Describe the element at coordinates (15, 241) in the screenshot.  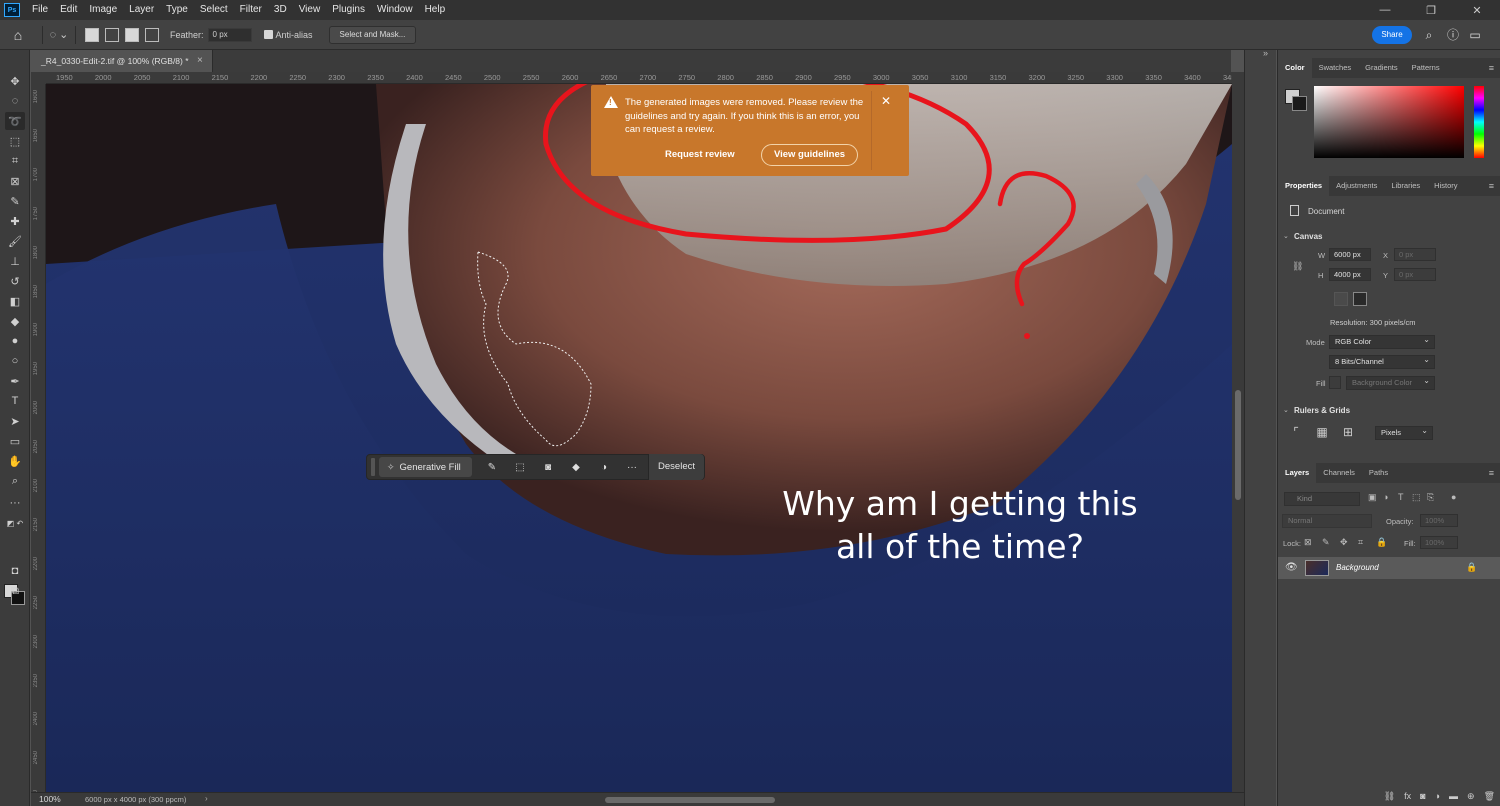
I see `brush-tool-icon: 🖌` at that location.